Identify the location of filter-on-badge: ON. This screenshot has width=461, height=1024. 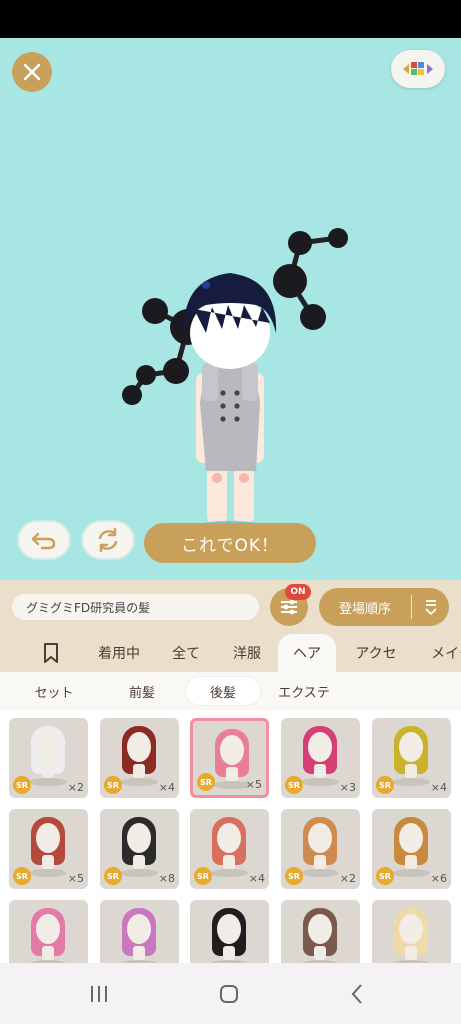
(298, 592).